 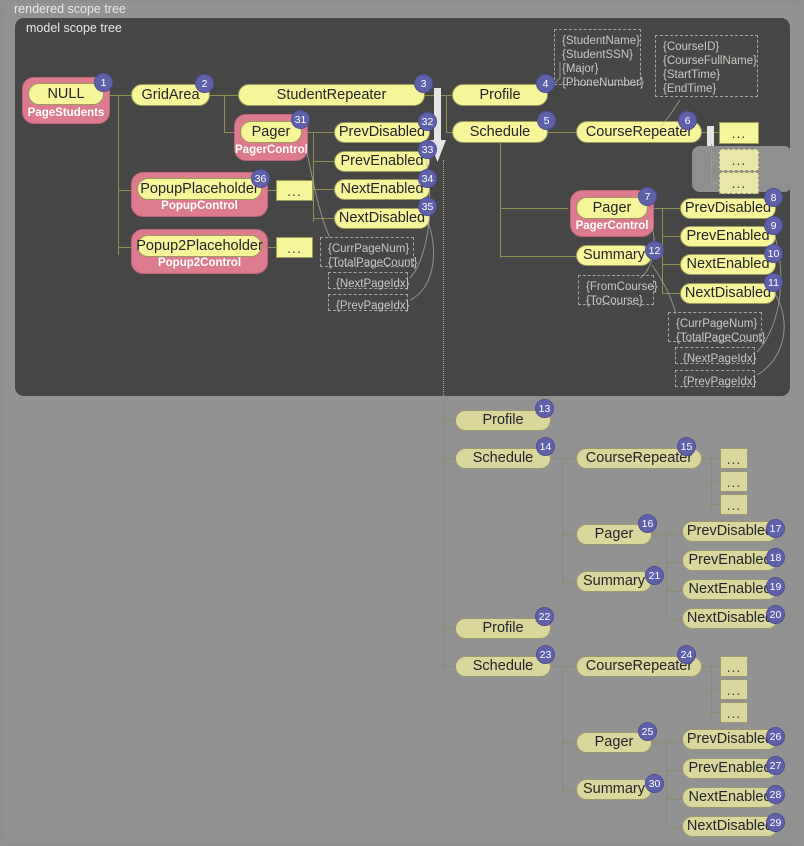 I want to click on badge-9: 9, so click(x=773, y=225).